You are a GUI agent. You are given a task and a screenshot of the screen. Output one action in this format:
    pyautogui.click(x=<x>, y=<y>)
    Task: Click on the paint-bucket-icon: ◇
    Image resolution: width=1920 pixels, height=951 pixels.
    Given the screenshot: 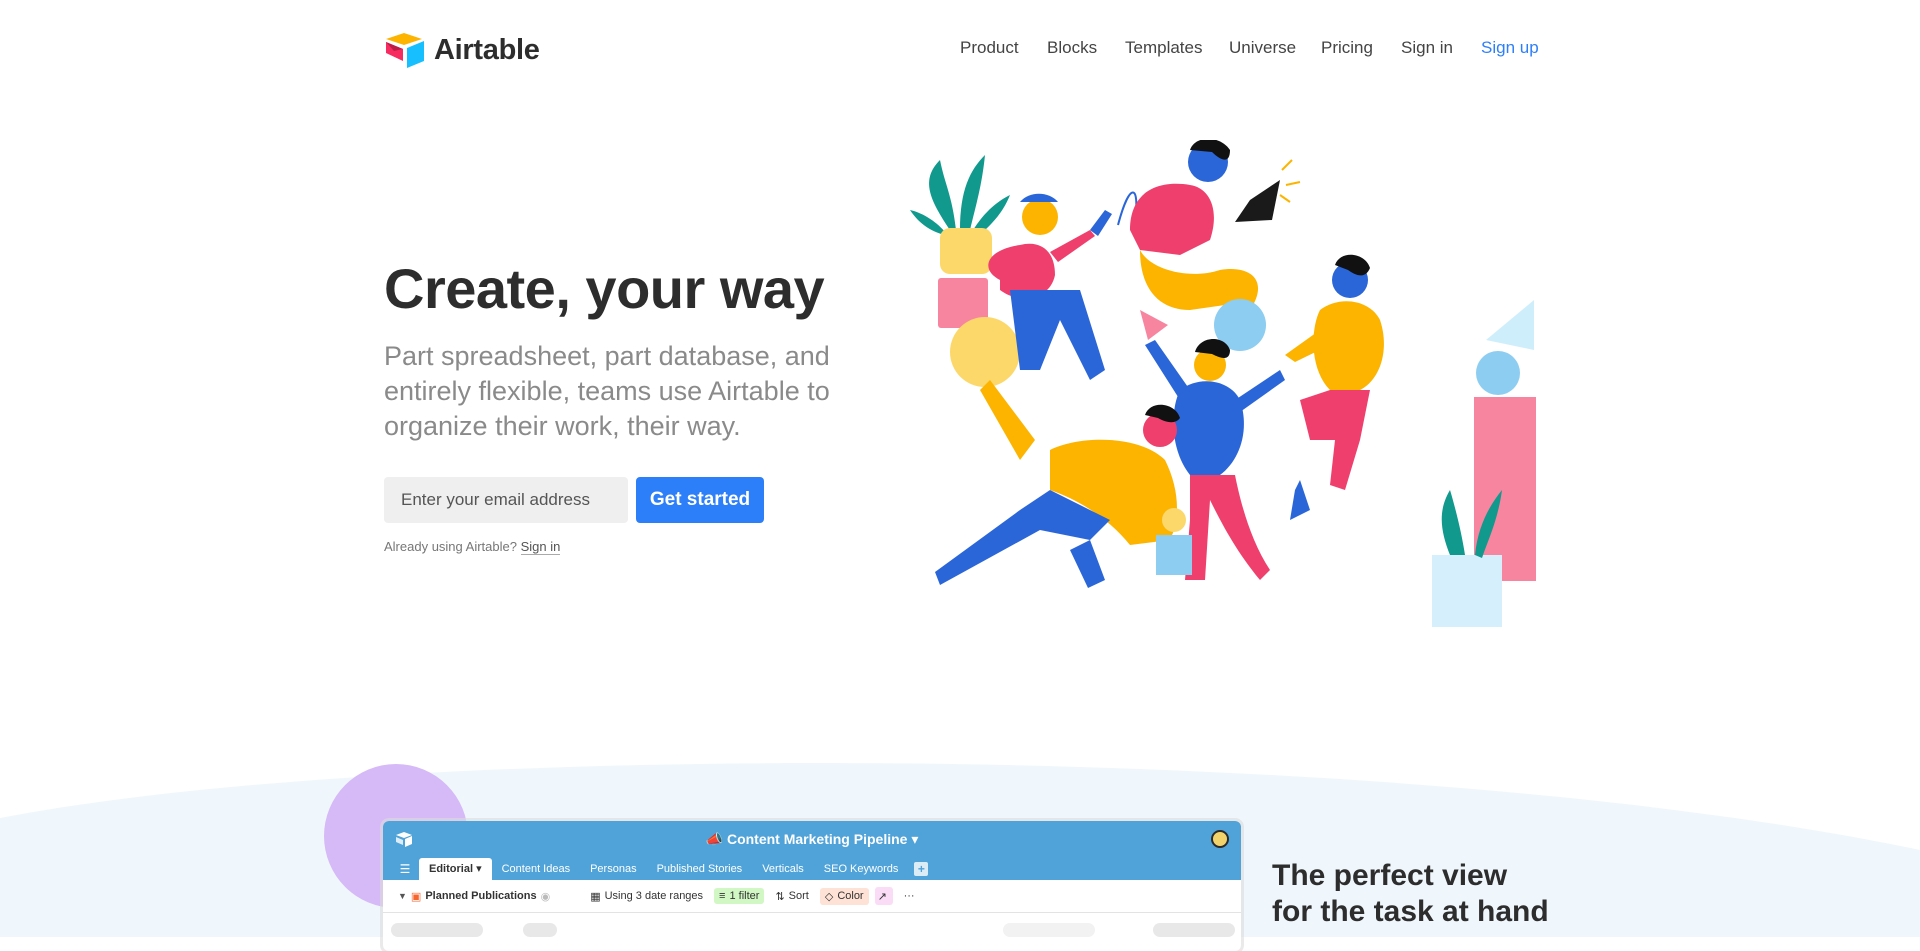 What is the action you would take?
    pyautogui.click(x=829, y=896)
    